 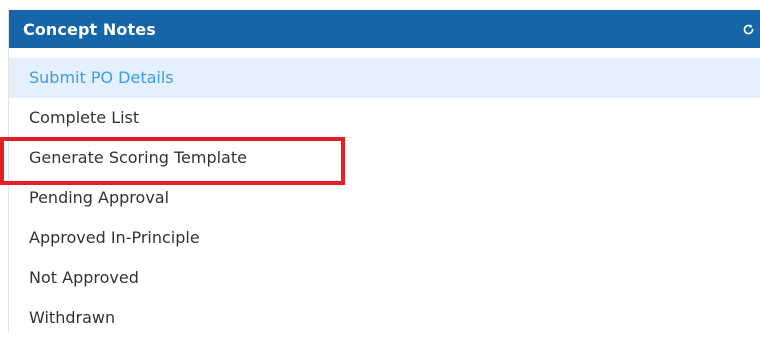 I want to click on menu-item-withdrawn: Withdrawn, so click(x=384, y=318).